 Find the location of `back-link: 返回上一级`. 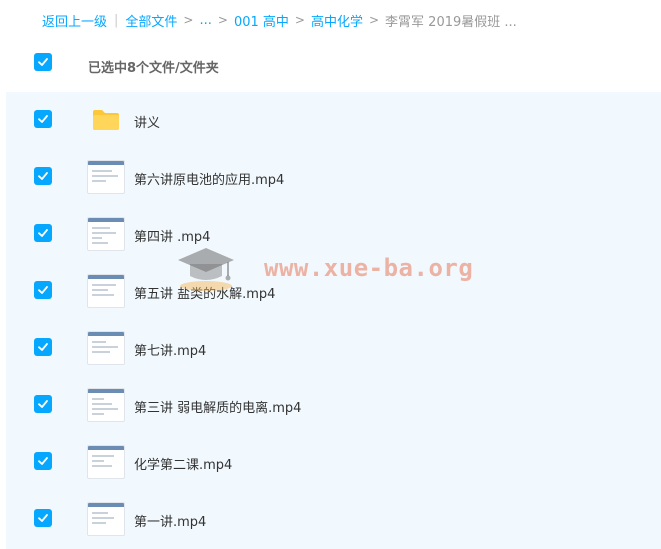

back-link: 返回上一级 is located at coordinates (74, 20).